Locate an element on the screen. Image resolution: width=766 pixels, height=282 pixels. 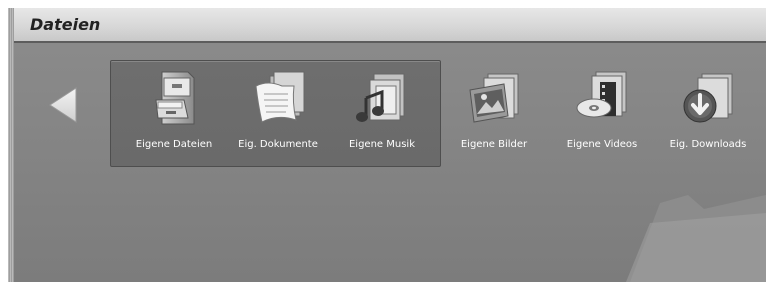
tile-eigene-musik: Eigene Musik is located at coordinates (382, 113).